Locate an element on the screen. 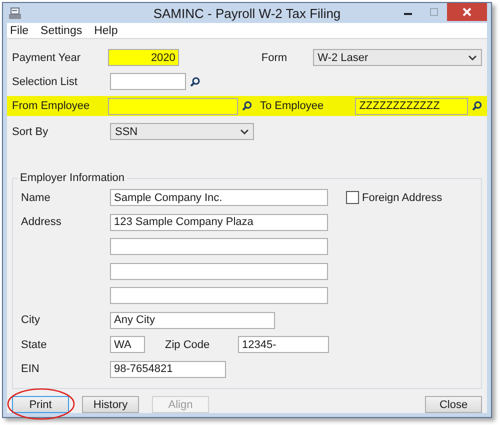 The width and height of the screenshot is (500, 425). form-dropdown: W-2 Laser is located at coordinates (397, 57).